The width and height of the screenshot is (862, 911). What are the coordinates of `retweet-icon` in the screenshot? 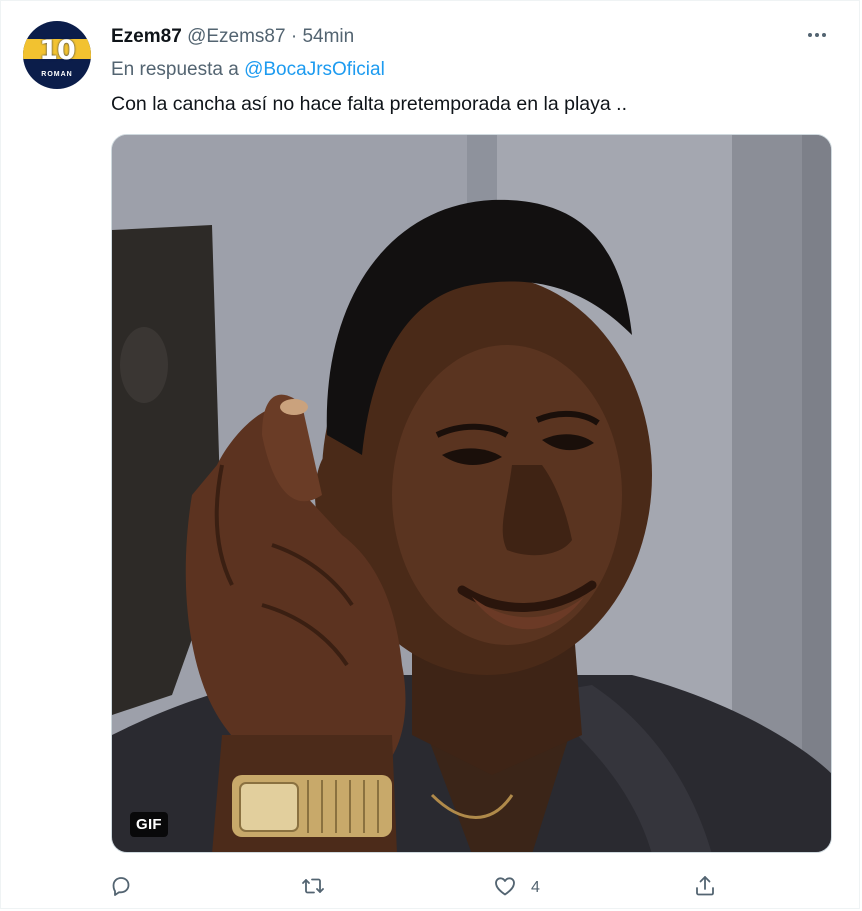 It's located at (313, 888).